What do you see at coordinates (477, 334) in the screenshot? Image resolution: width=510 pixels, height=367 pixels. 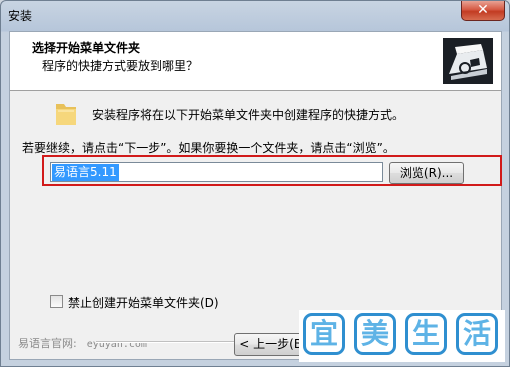 I see `watermark-char: 活` at bounding box center [477, 334].